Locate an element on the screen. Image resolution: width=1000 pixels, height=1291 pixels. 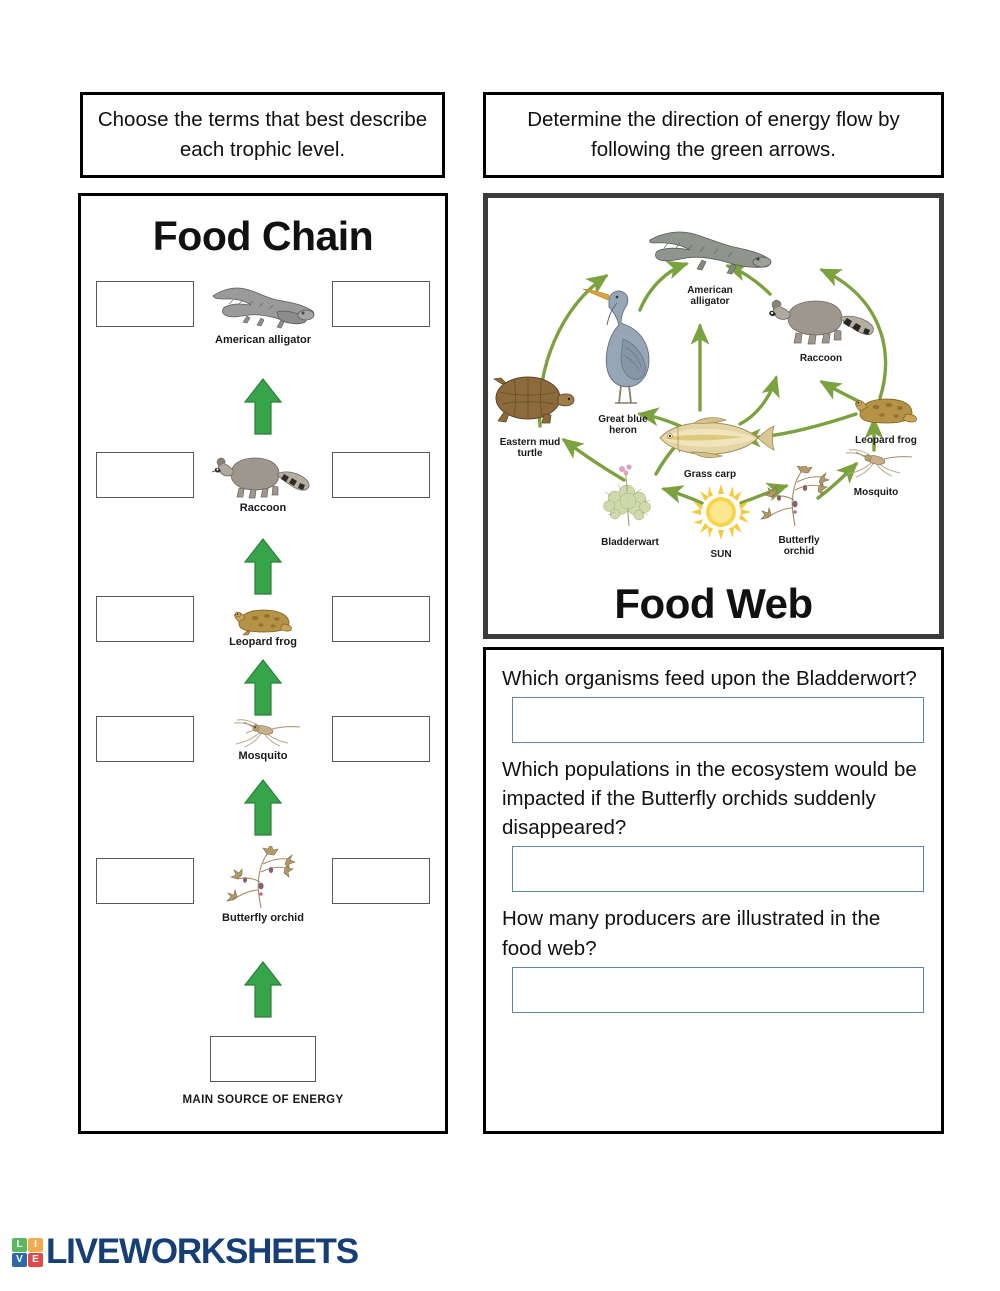
organism-label-2: Raccoon is located at coordinates (263, 508).